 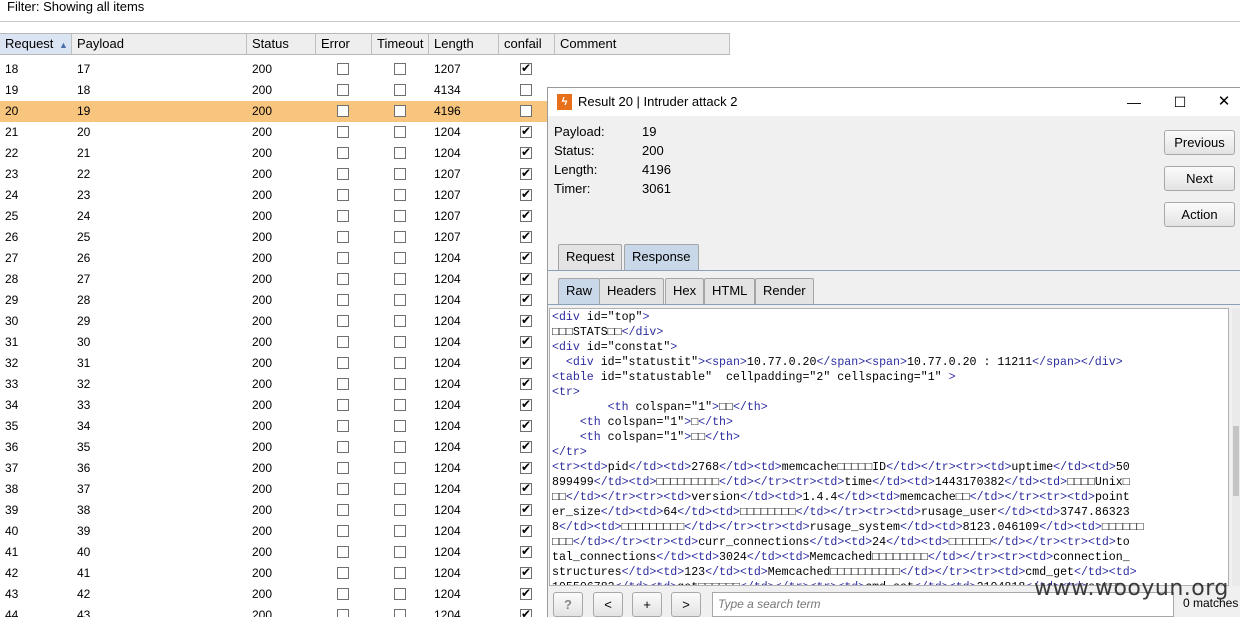 I want to click on close-icon: ✕, so click(x=1220, y=102).